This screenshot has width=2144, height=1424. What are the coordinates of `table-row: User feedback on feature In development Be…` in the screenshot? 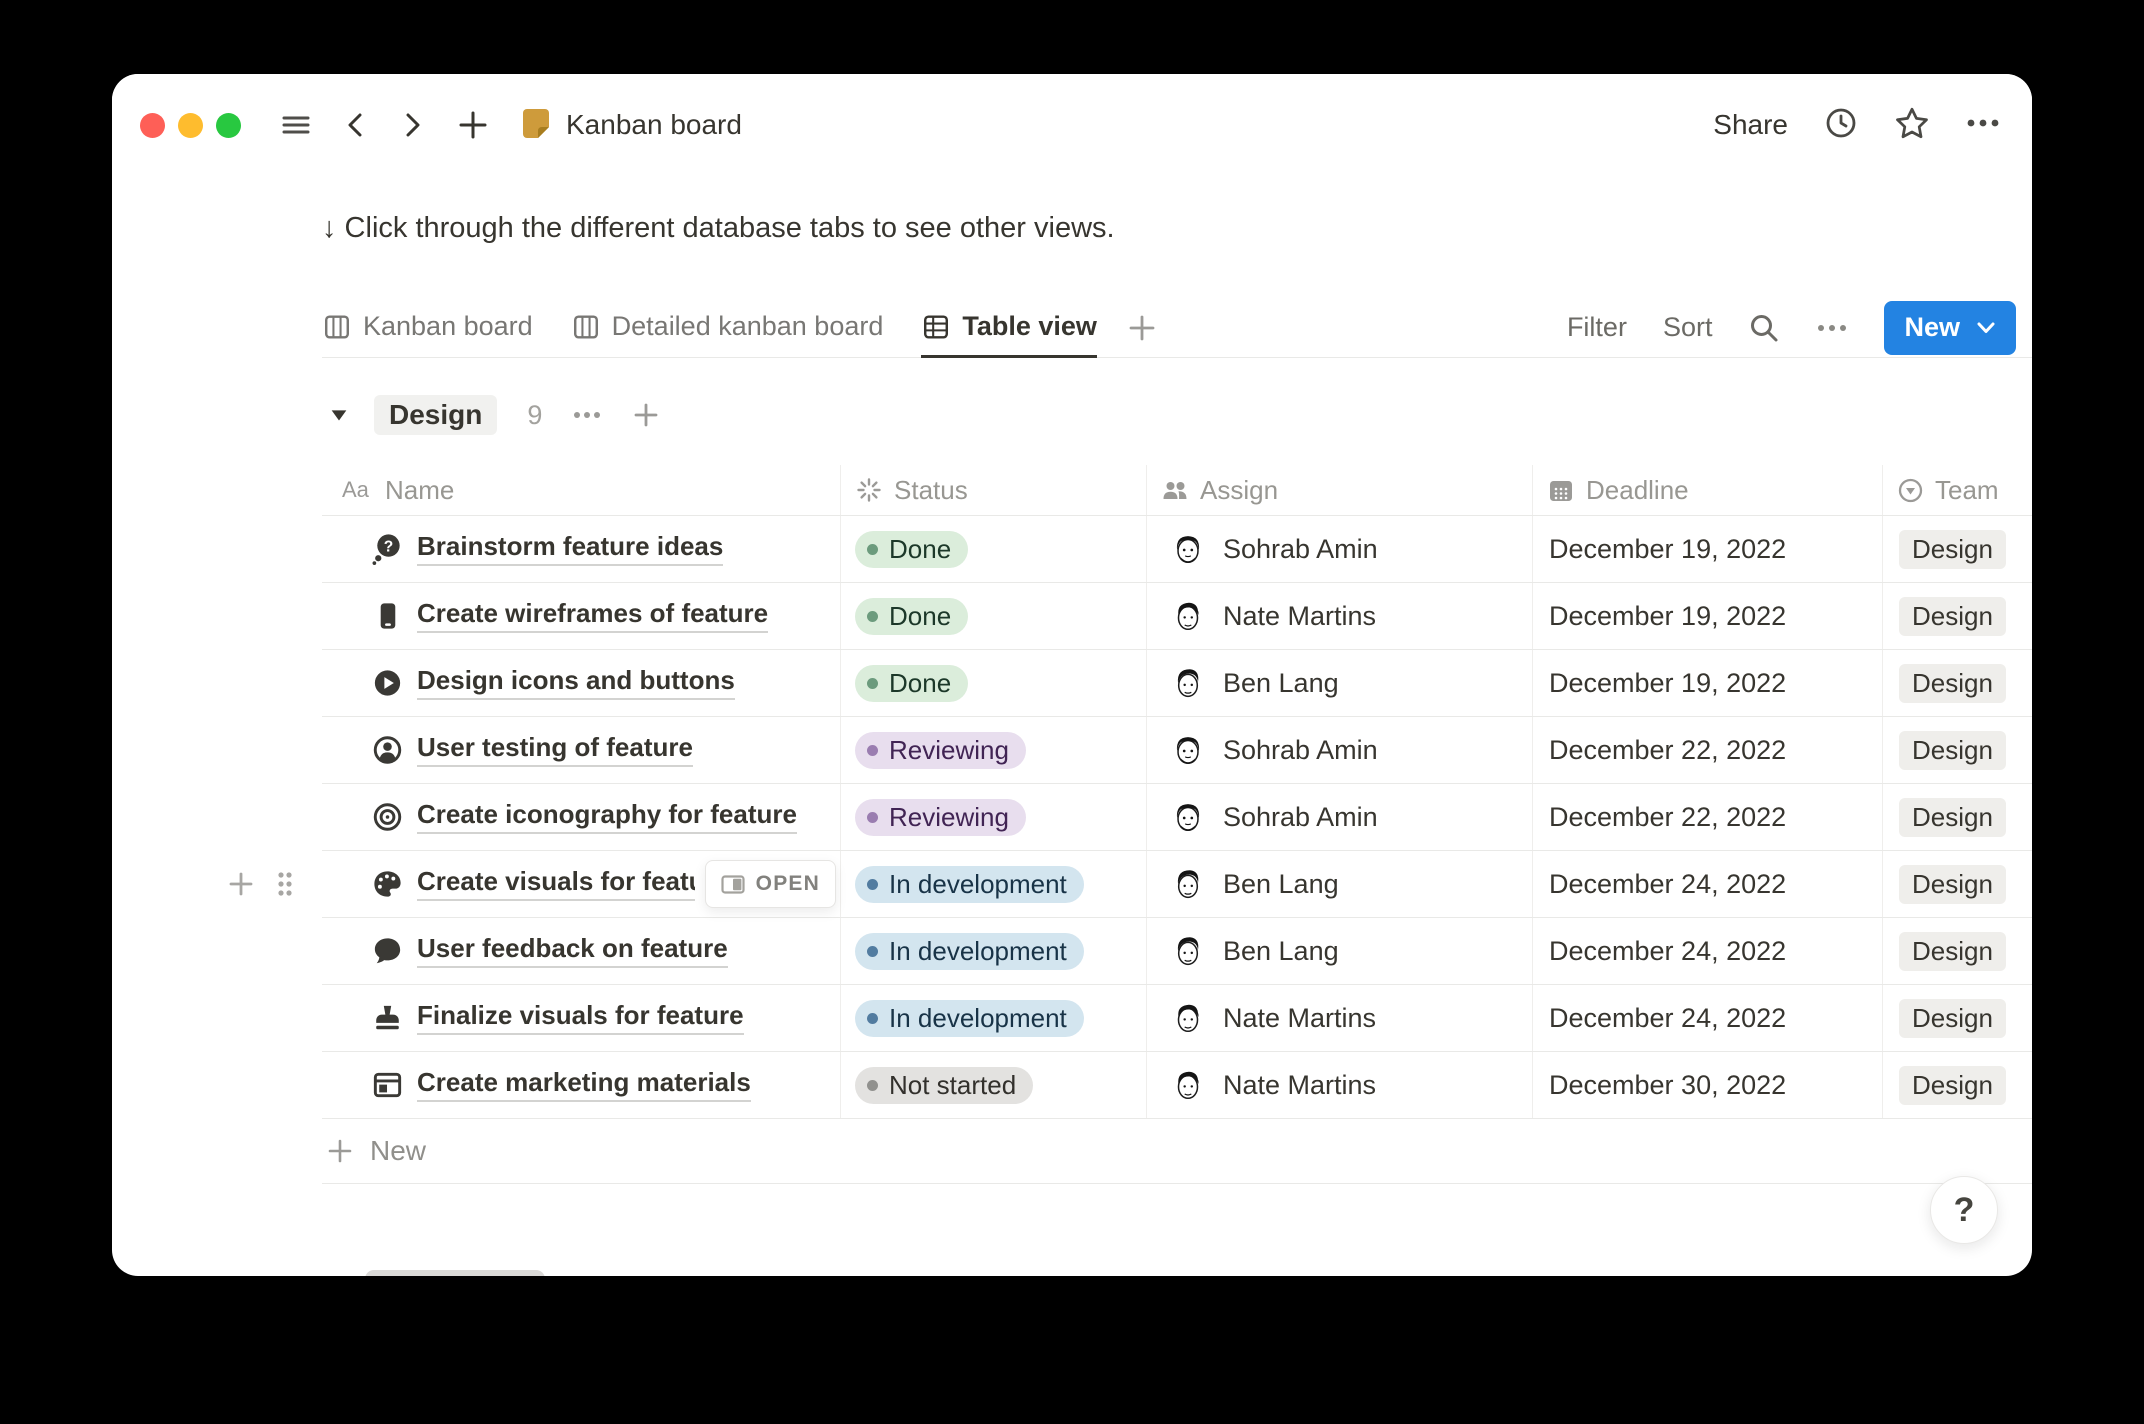 It's located at (1177, 951).